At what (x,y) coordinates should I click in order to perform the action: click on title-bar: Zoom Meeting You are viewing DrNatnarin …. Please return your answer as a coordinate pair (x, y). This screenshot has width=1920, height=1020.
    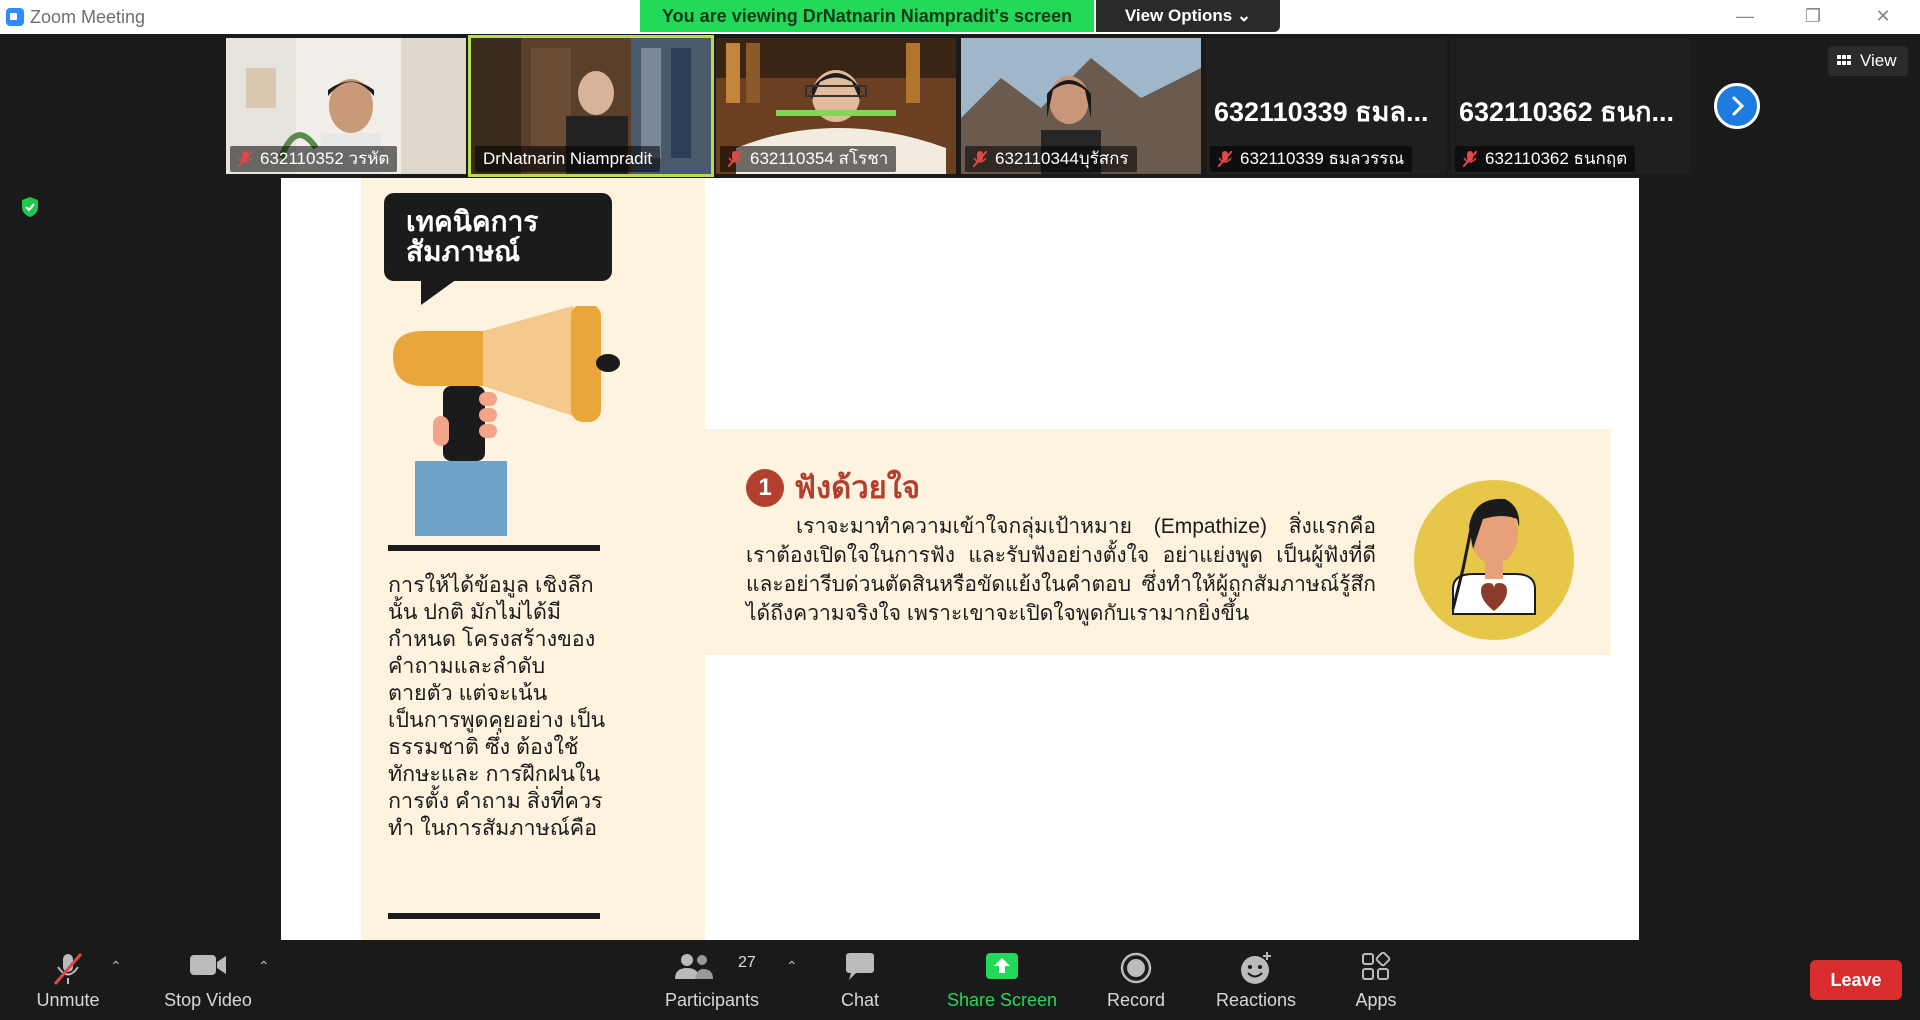
    Looking at the image, I should click on (960, 17).